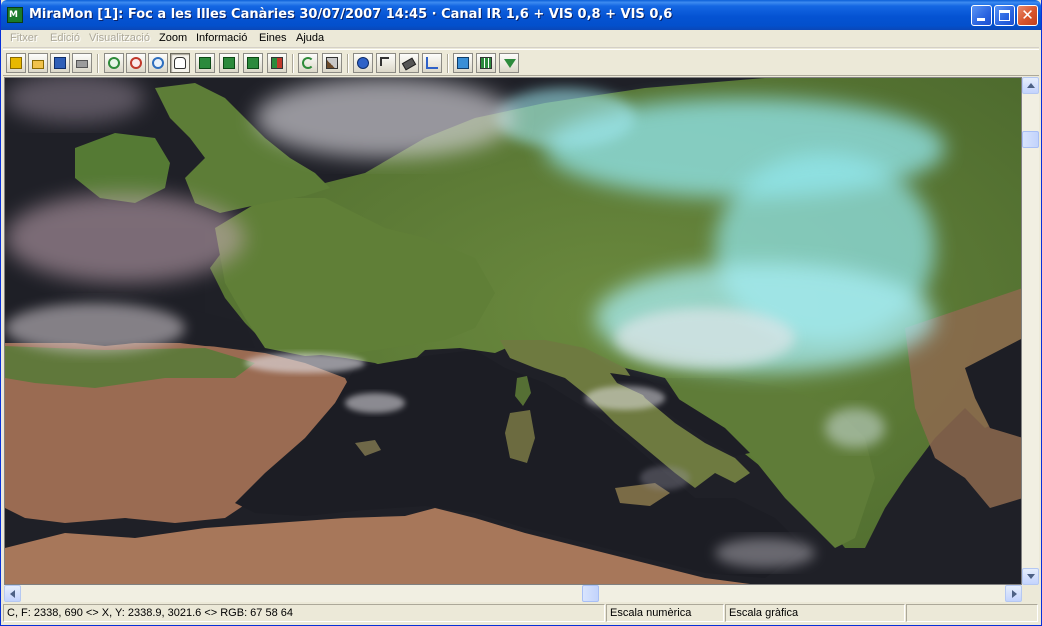  I want to click on close-button: ✕, so click(1027, 15).